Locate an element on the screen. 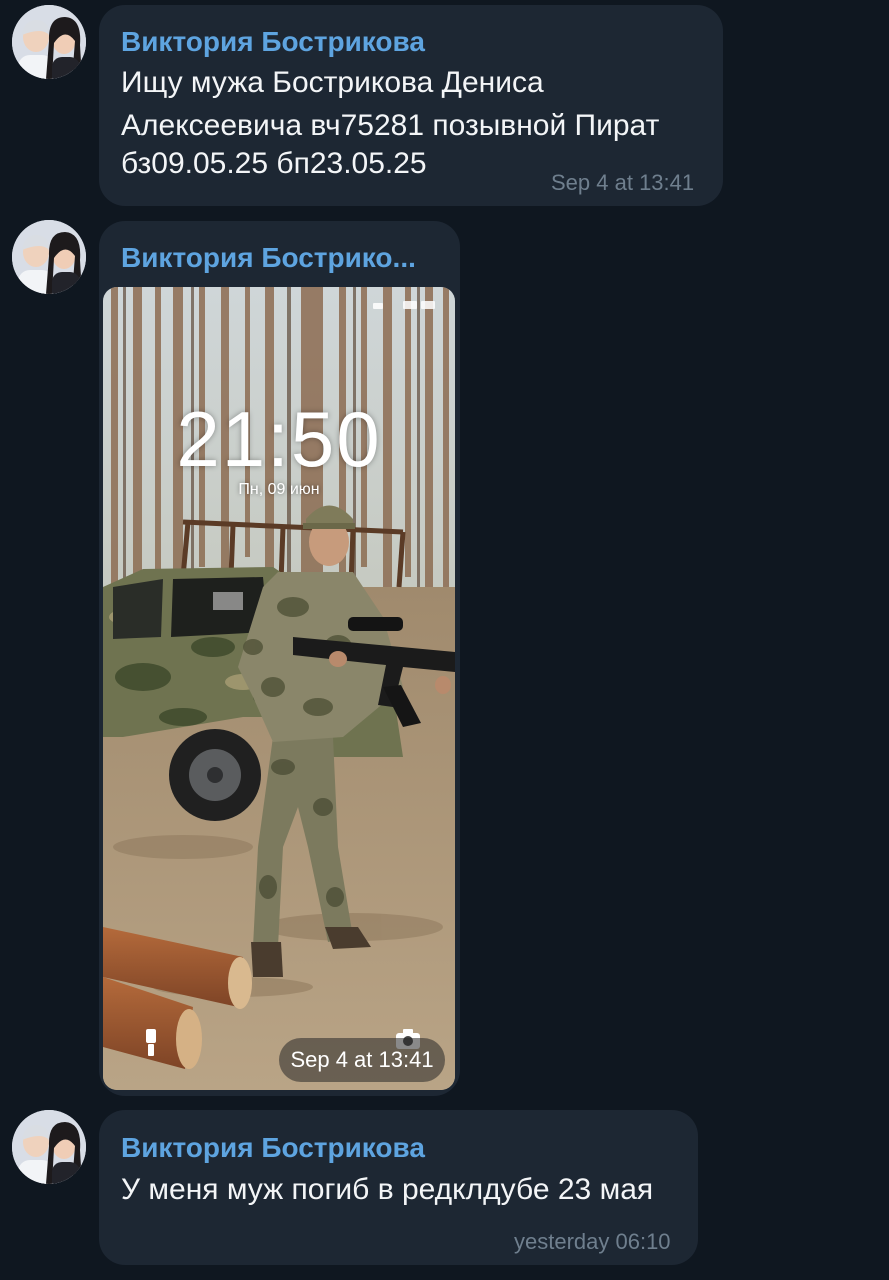  message-text-line: У меня муж погиб в редклдубе 23 мая is located at coordinates (387, 1189).